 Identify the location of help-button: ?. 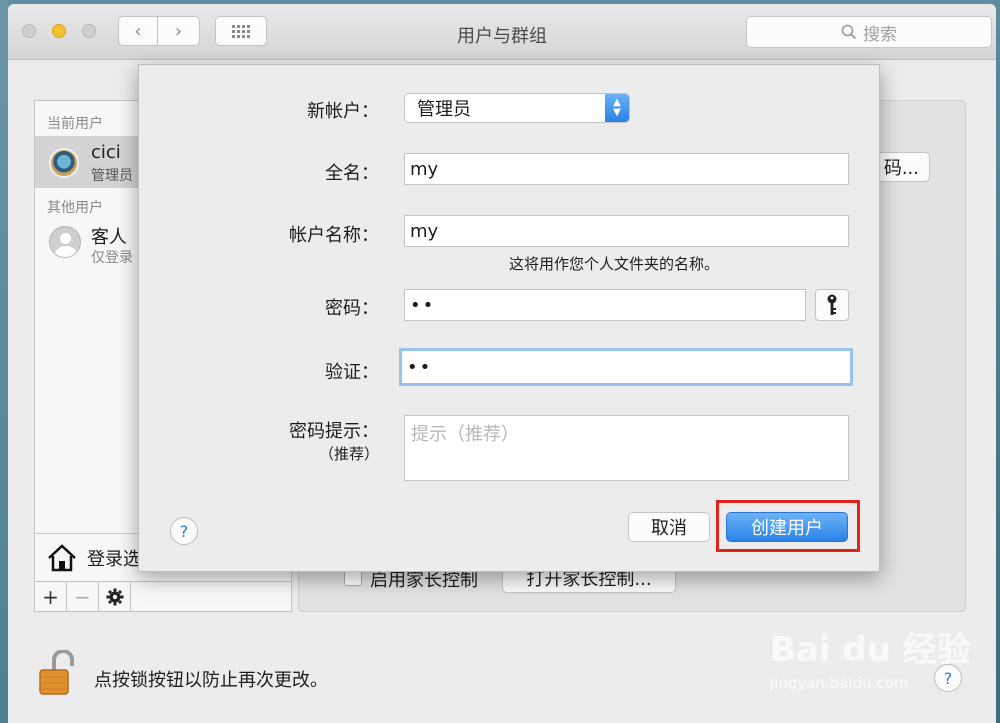
(184, 531).